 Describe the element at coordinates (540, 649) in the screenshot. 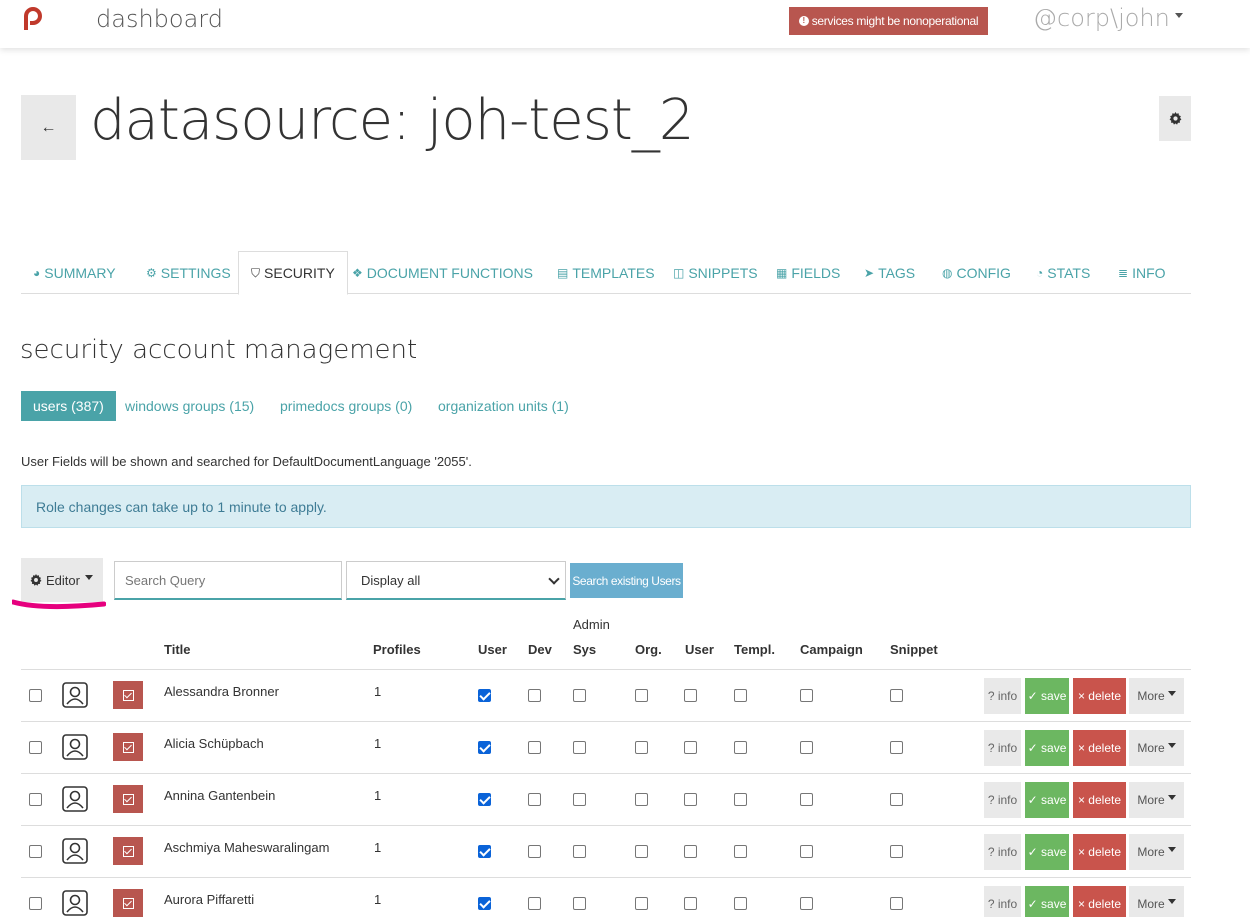

I see `column-dev: Dev` at that location.